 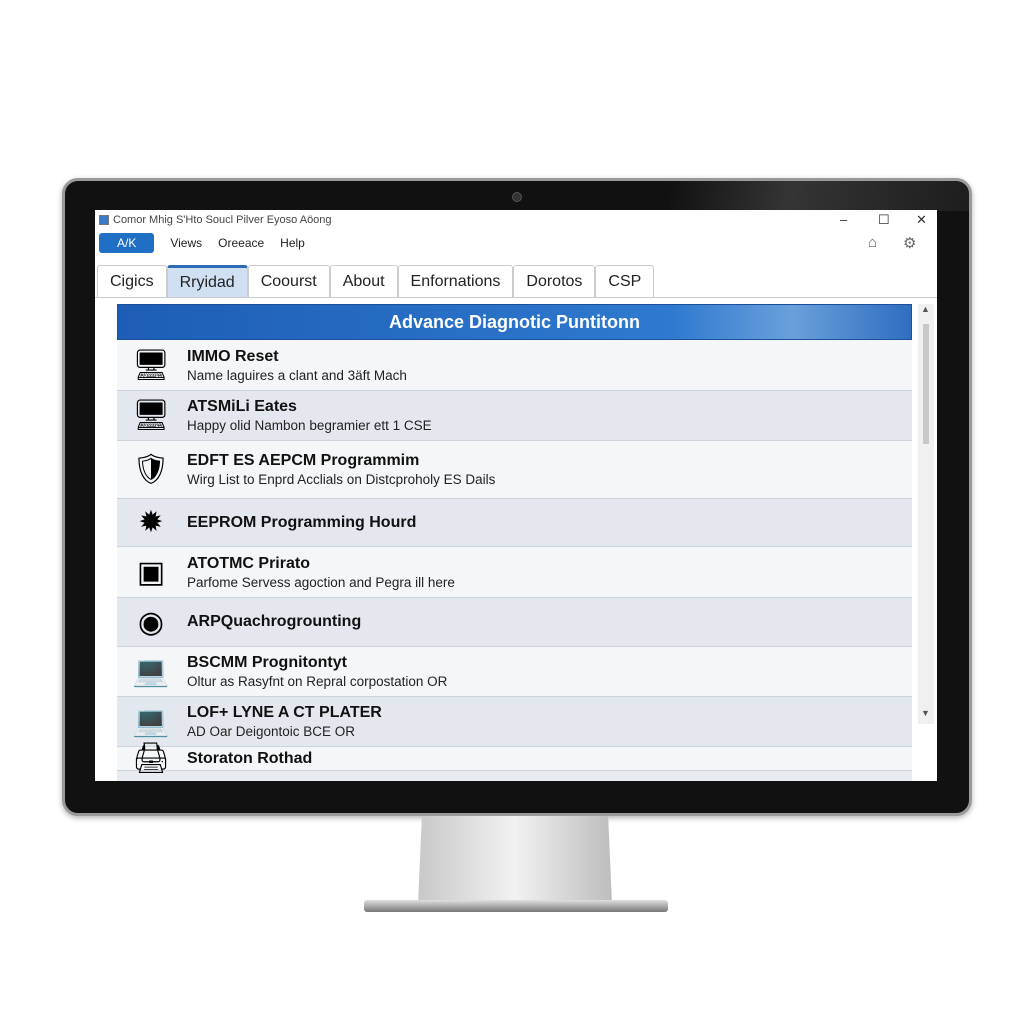 I want to click on tab-dorotos: Dorotos, so click(x=554, y=281).